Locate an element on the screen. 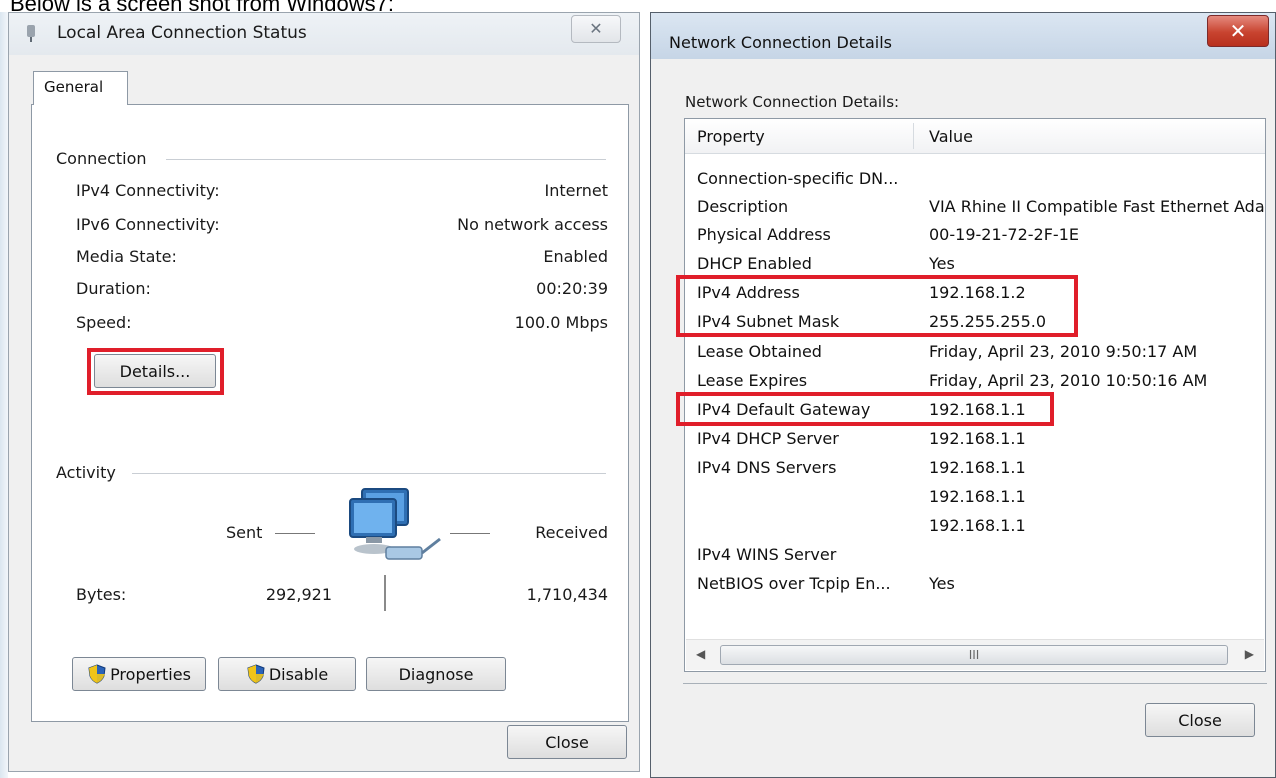  row-property: Lease Expires is located at coordinates (752, 380).